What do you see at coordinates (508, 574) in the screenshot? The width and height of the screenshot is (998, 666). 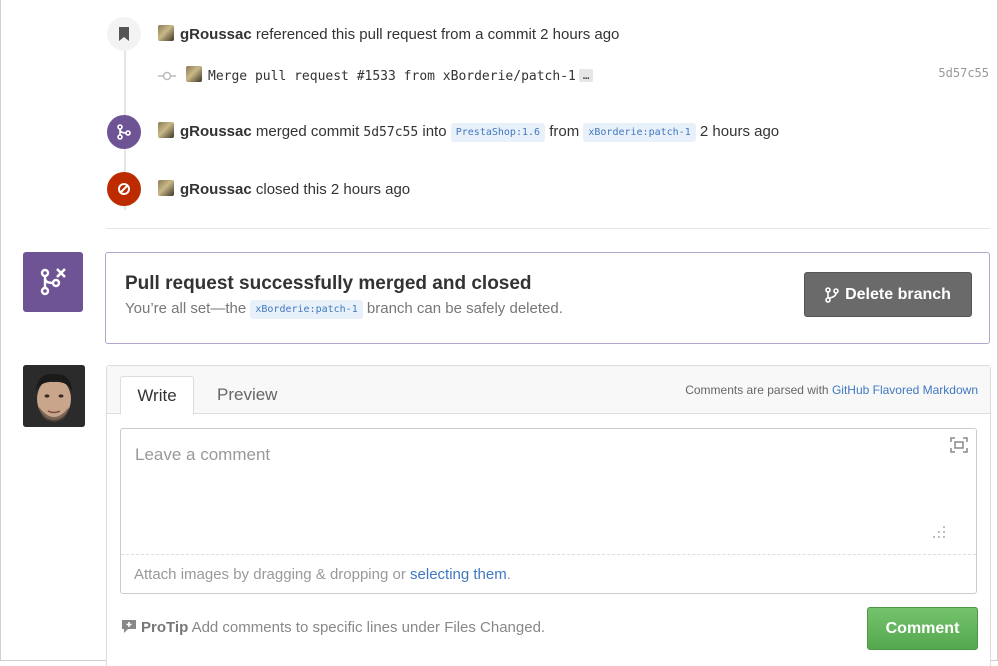 I see `attach-suffix: .` at bounding box center [508, 574].